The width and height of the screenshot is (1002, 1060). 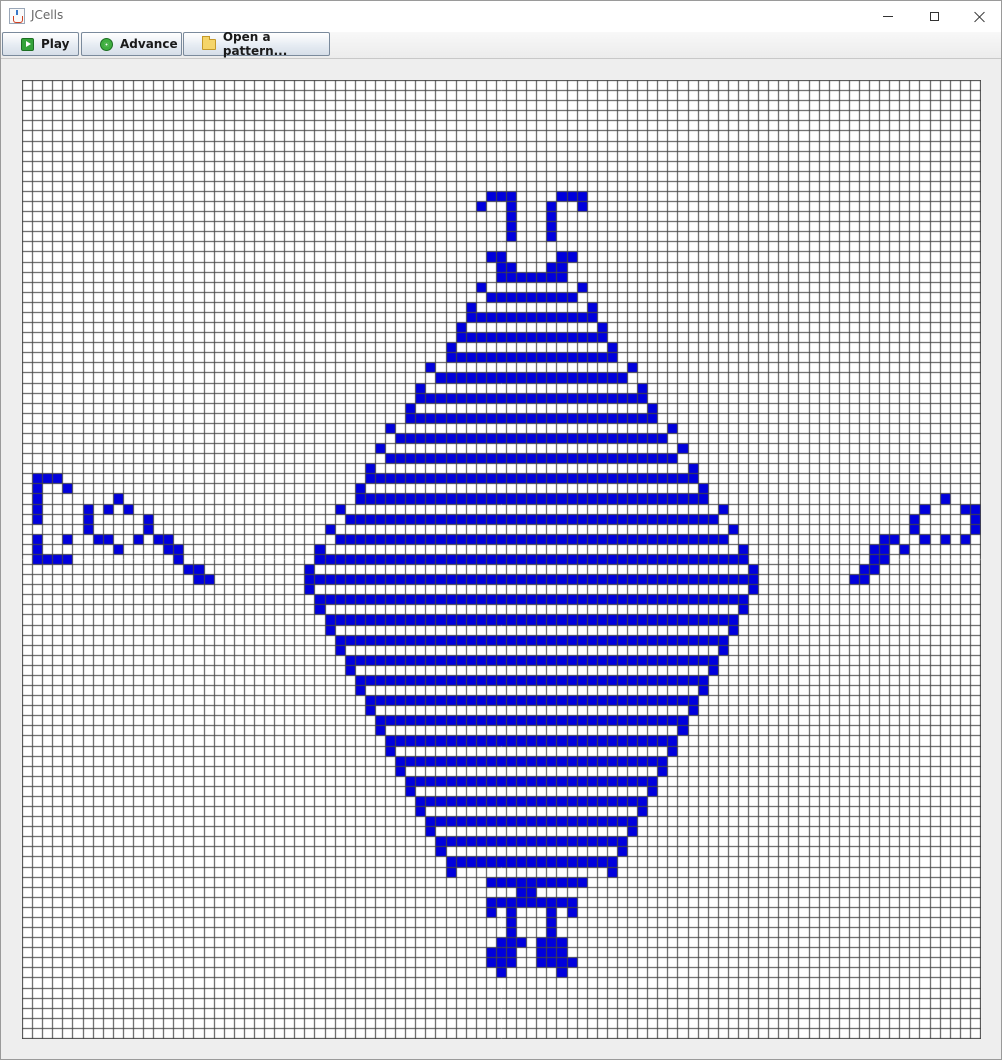 What do you see at coordinates (27, 44) in the screenshot?
I see `play-icon` at bounding box center [27, 44].